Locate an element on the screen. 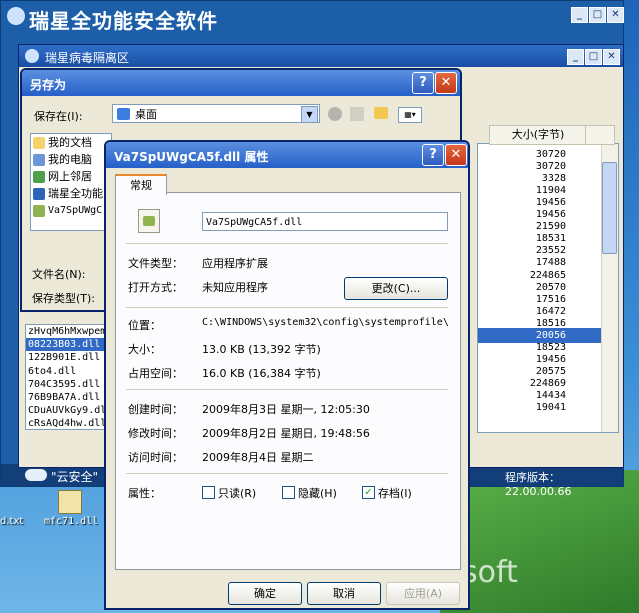 The height and width of the screenshot is (613, 639). main-window-title: 瑞星全功能安全软件 is located at coordinates (123, 21).